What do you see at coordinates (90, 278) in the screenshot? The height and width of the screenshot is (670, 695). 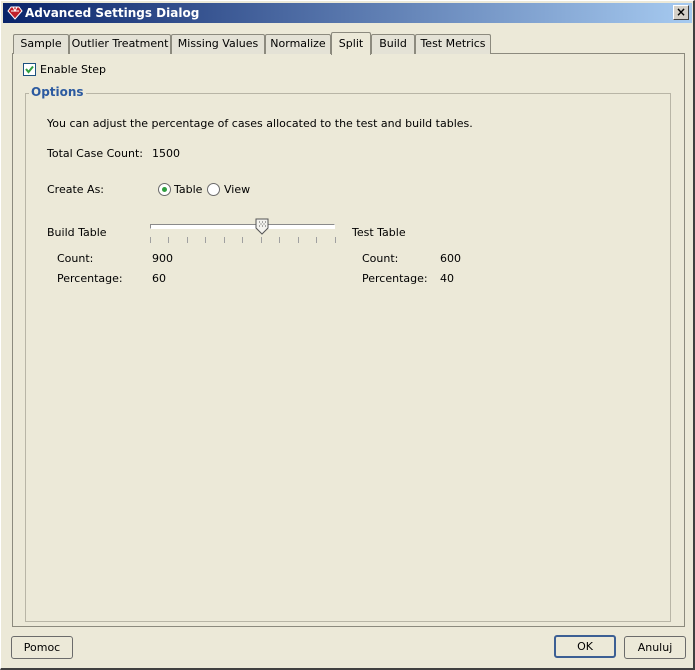 I see `build-percentage-label: Percentage:` at bounding box center [90, 278].